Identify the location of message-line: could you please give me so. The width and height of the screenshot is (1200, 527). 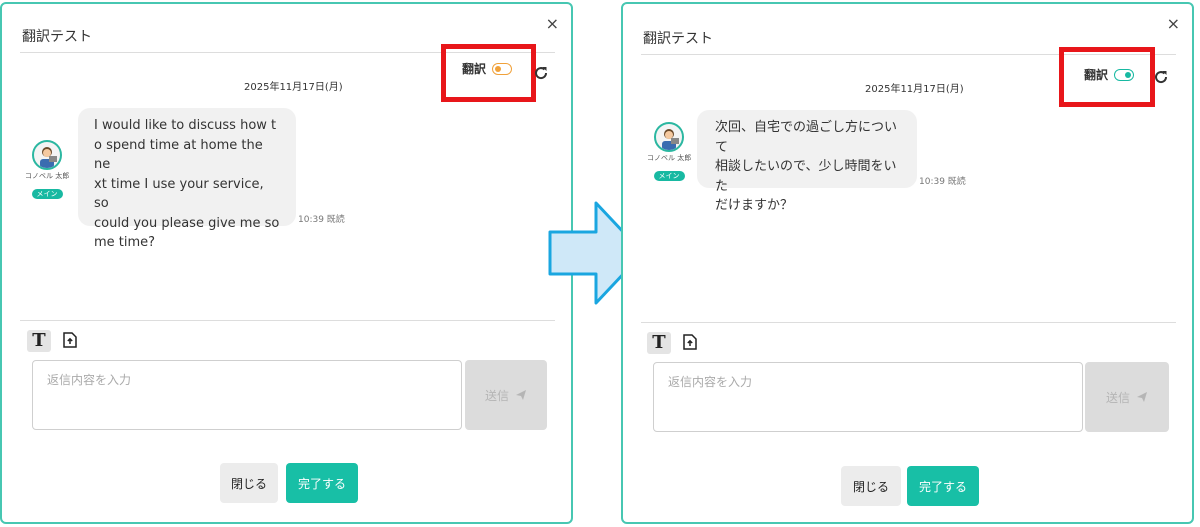
(187, 223).